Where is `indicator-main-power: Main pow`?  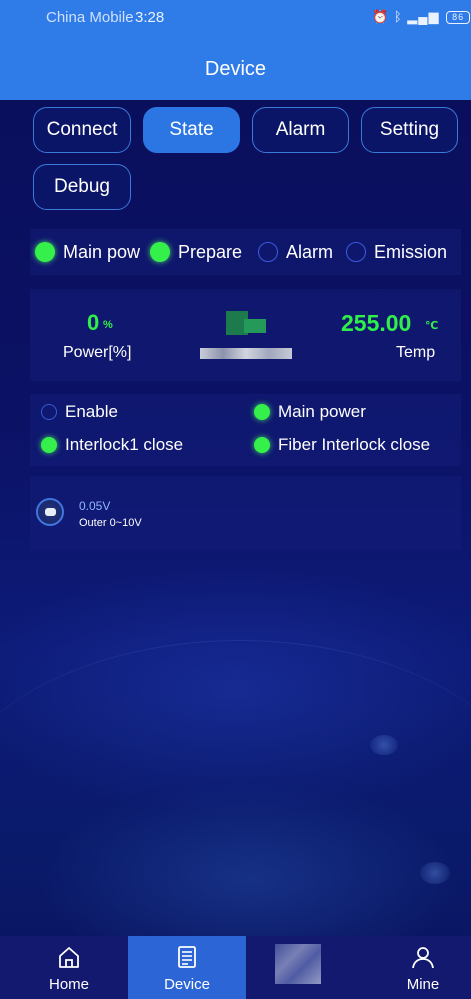 indicator-main-power: Main pow is located at coordinates (87, 252).